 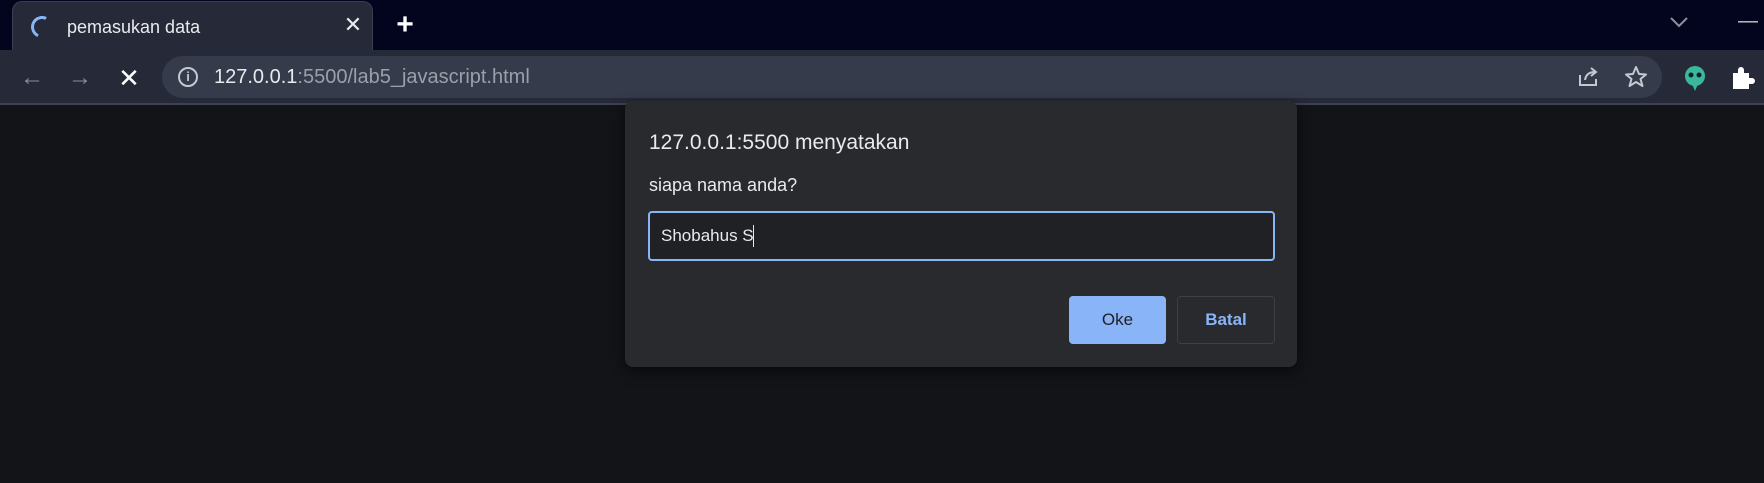 What do you see at coordinates (1695, 78) in the screenshot?
I see `extension-avatar-icon` at bounding box center [1695, 78].